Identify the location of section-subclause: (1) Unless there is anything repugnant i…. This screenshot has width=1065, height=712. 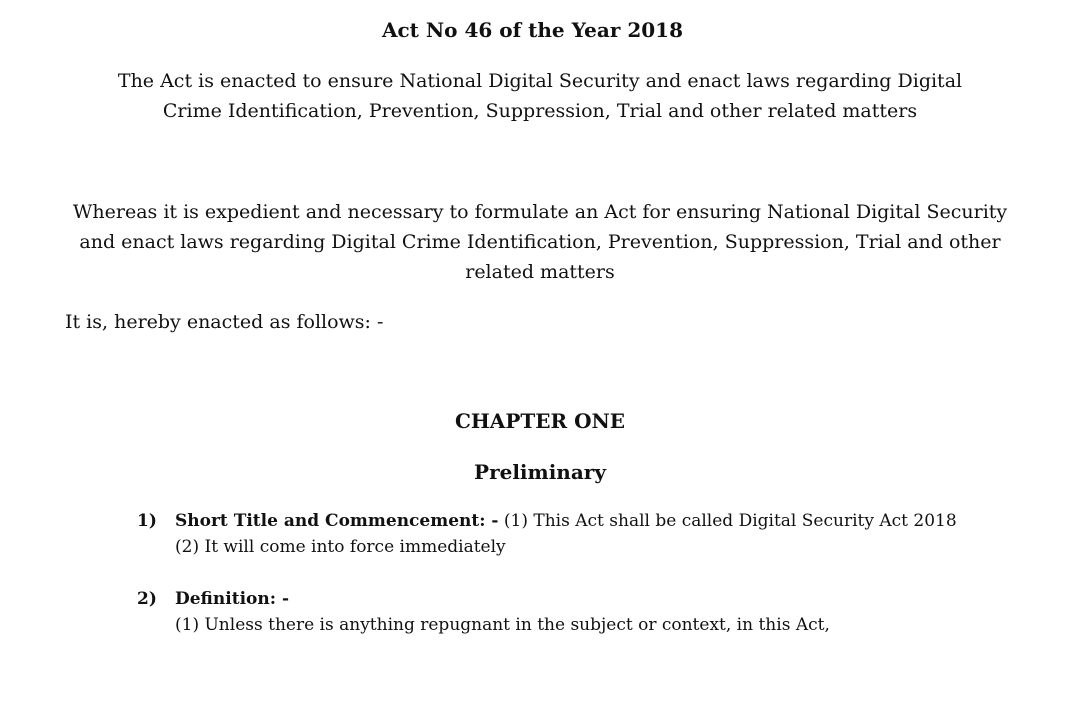
(502, 625).